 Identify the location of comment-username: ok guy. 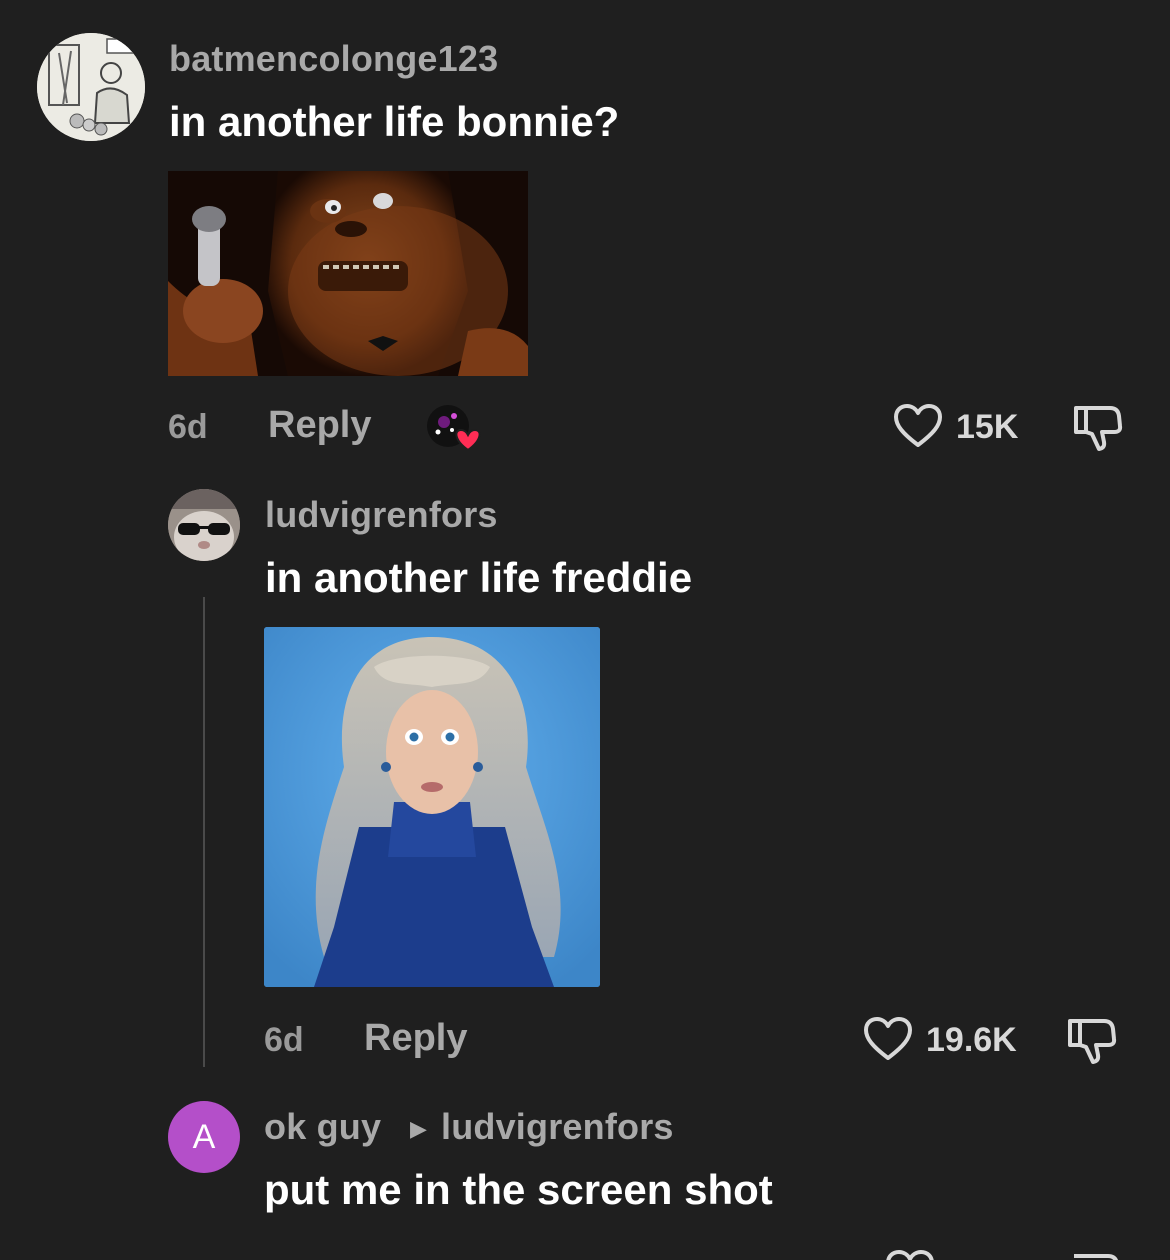
(322, 1127).